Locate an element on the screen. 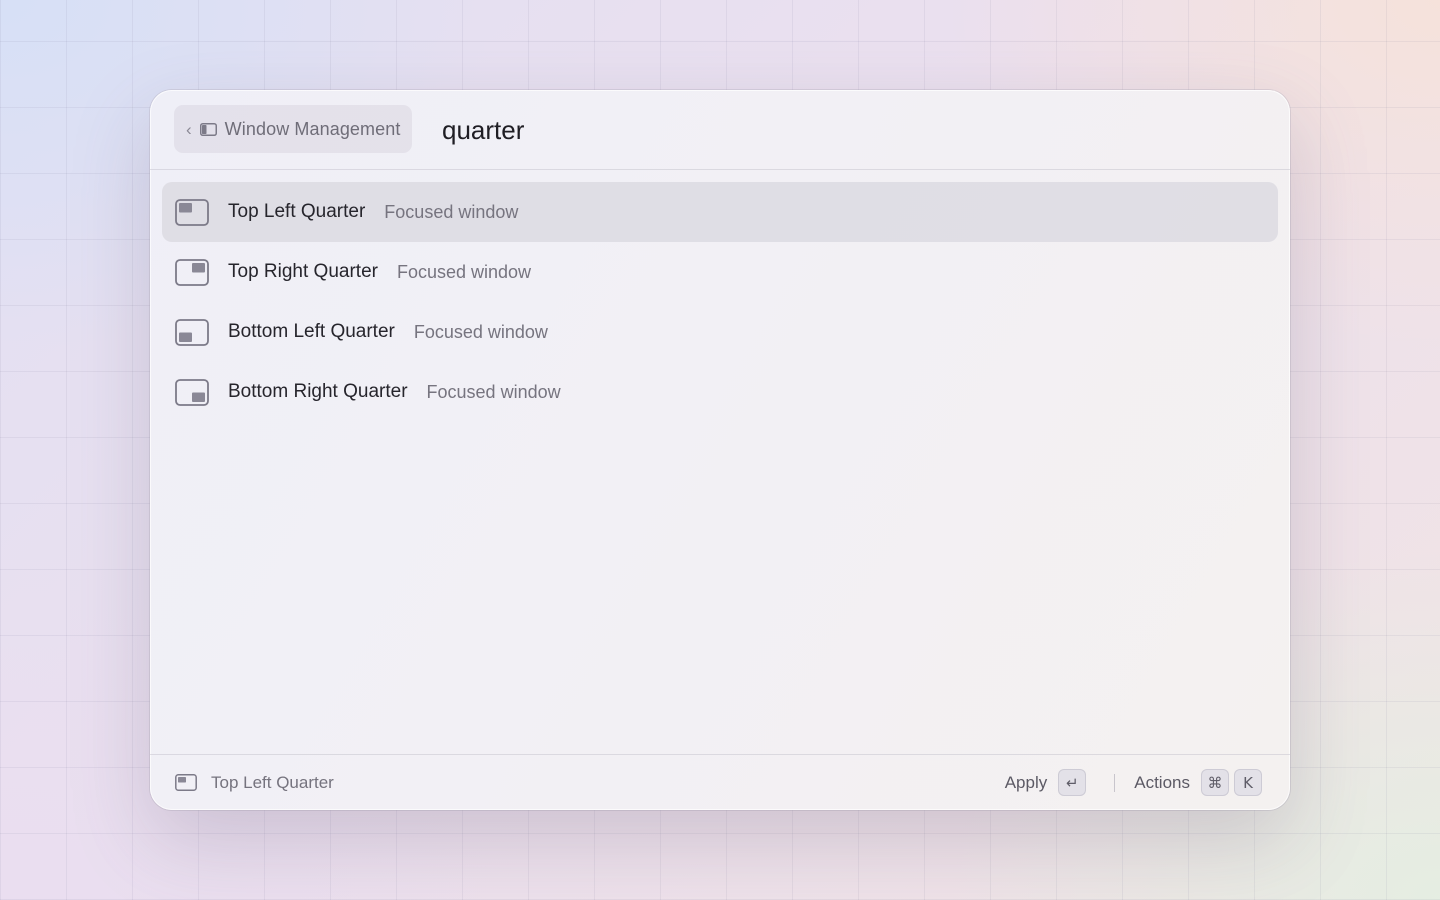  action-bar: Top Left Quarter Apply ↵ Actions ⌘ K is located at coordinates (720, 782).